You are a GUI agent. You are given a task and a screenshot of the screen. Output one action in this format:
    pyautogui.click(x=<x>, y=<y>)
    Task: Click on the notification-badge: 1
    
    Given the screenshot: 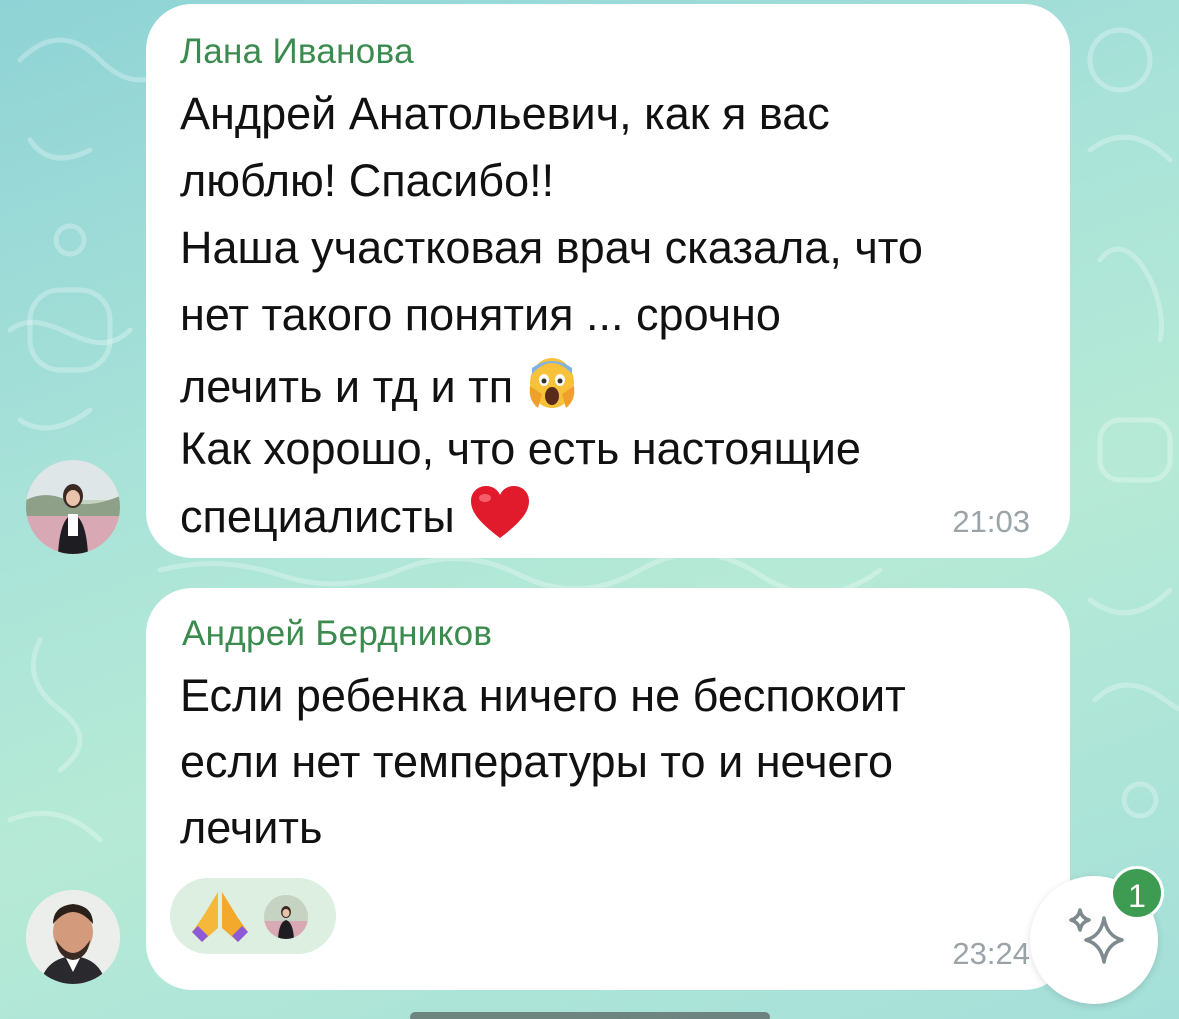 What is the action you would take?
    pyautogui.click(x=1137, y=893)
    